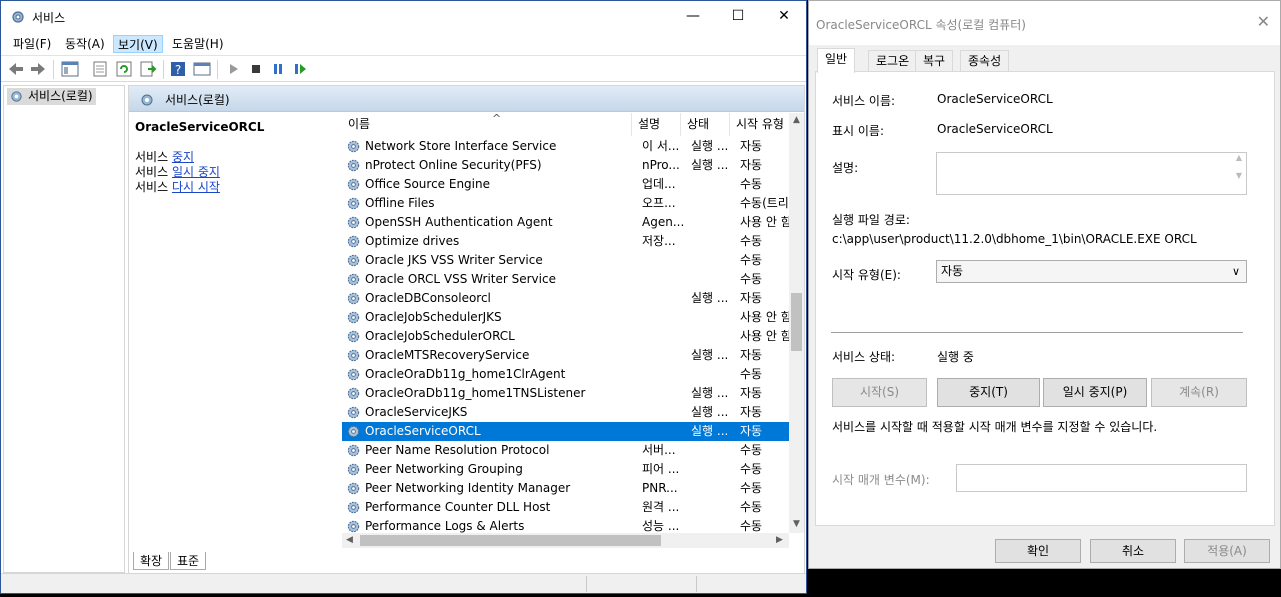 This screenshot has height=597, width=1281. What do you see at coordinates (765, 336) in the screenshot?
I see `cell-startup-type: 사용 안 함` at bounding box center [765, 336].